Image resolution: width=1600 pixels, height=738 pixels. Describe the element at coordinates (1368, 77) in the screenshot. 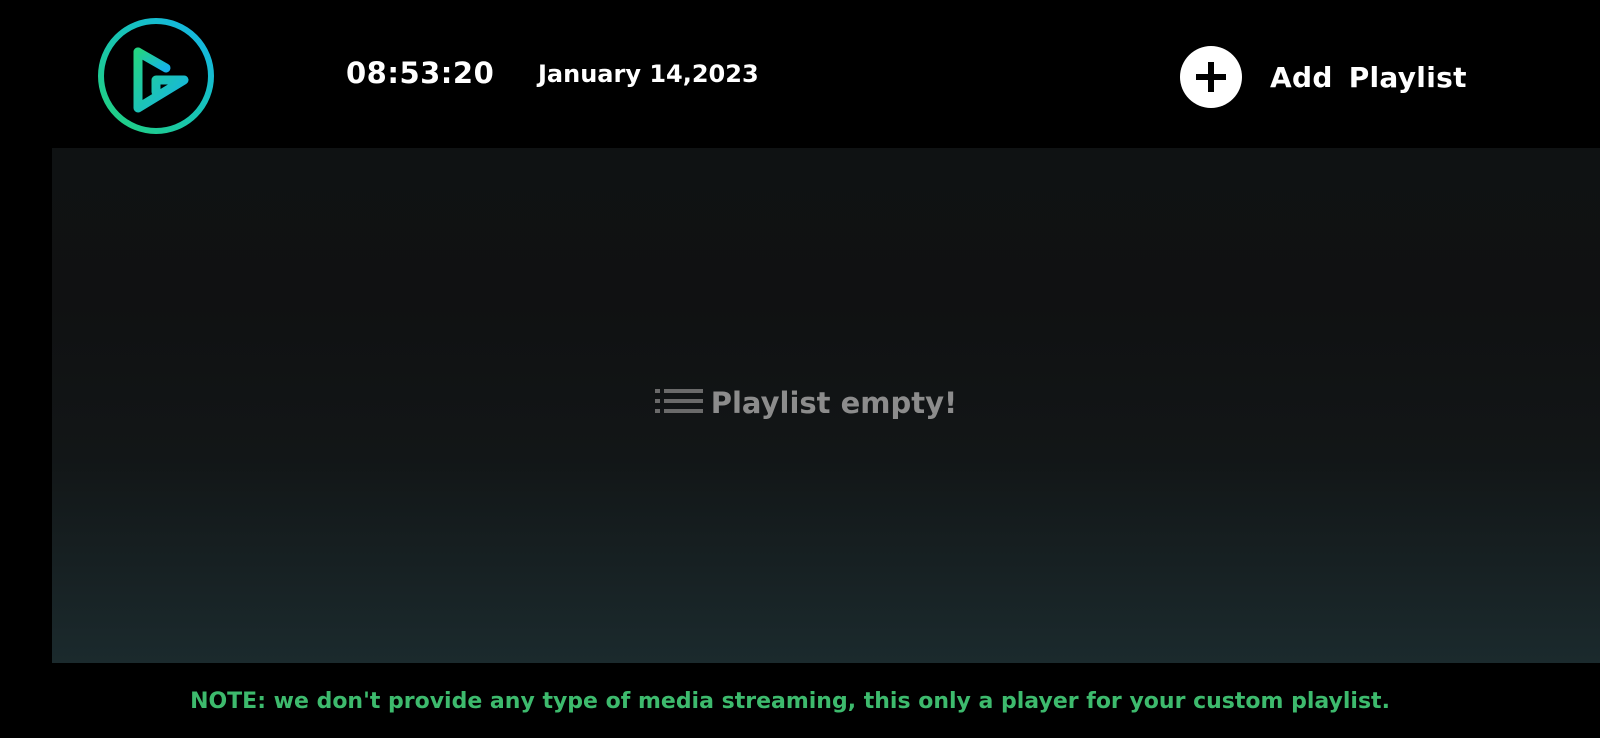

I see `add-playlist-label: Add Playlist` at that location.